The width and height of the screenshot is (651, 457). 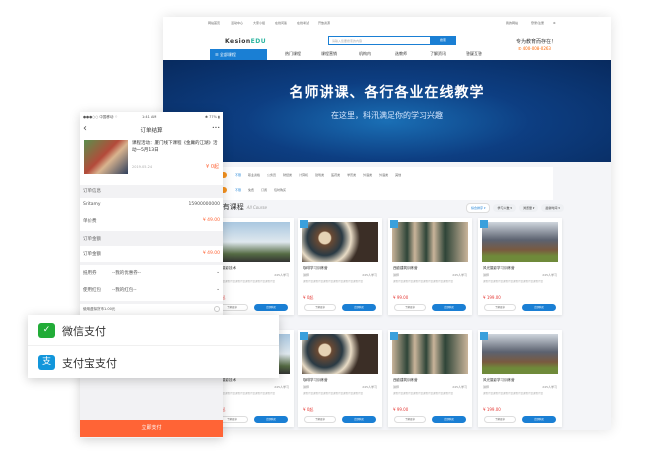 I want to click on nav-item: 机构内, so click(x=365, y=54).